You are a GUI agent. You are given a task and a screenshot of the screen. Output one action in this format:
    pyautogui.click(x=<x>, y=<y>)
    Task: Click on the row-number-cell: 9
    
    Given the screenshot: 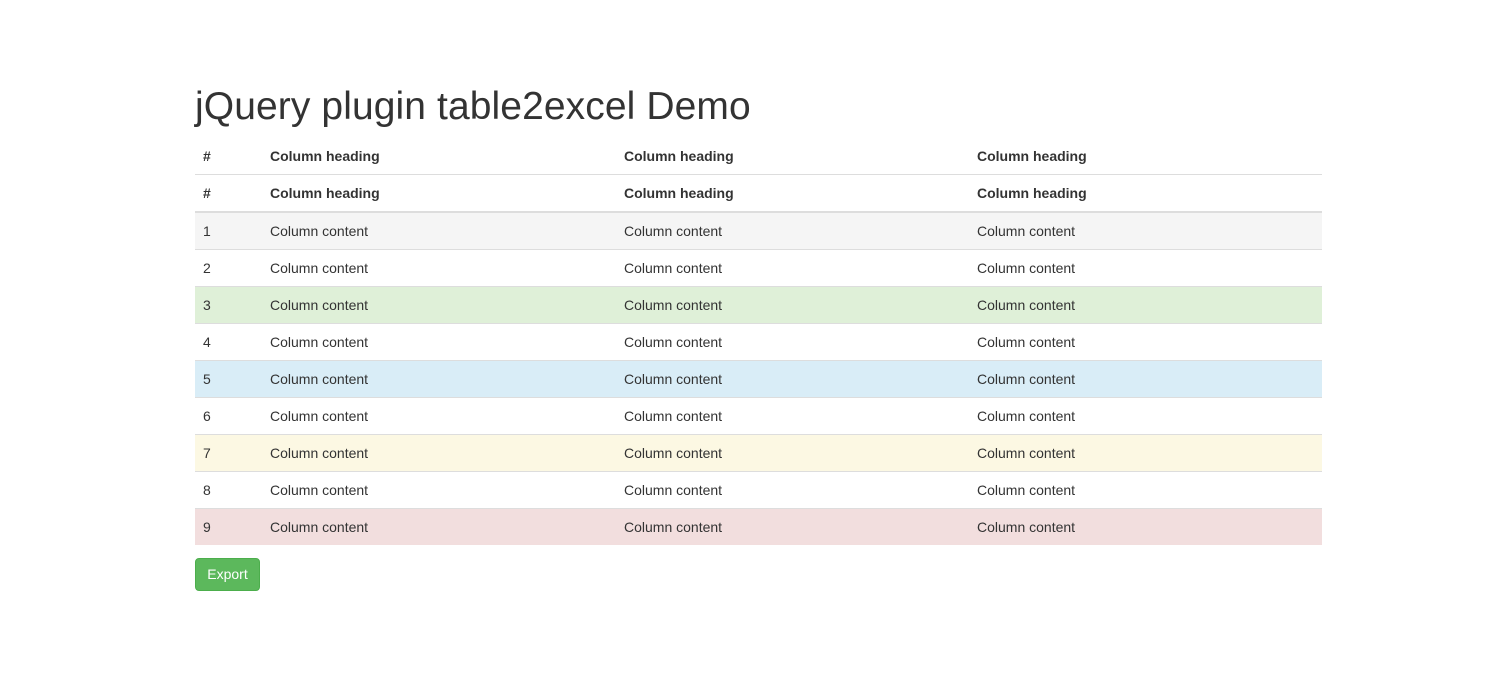 What is the action you would take?
    pyautogui.click(x=228, y=526)
    